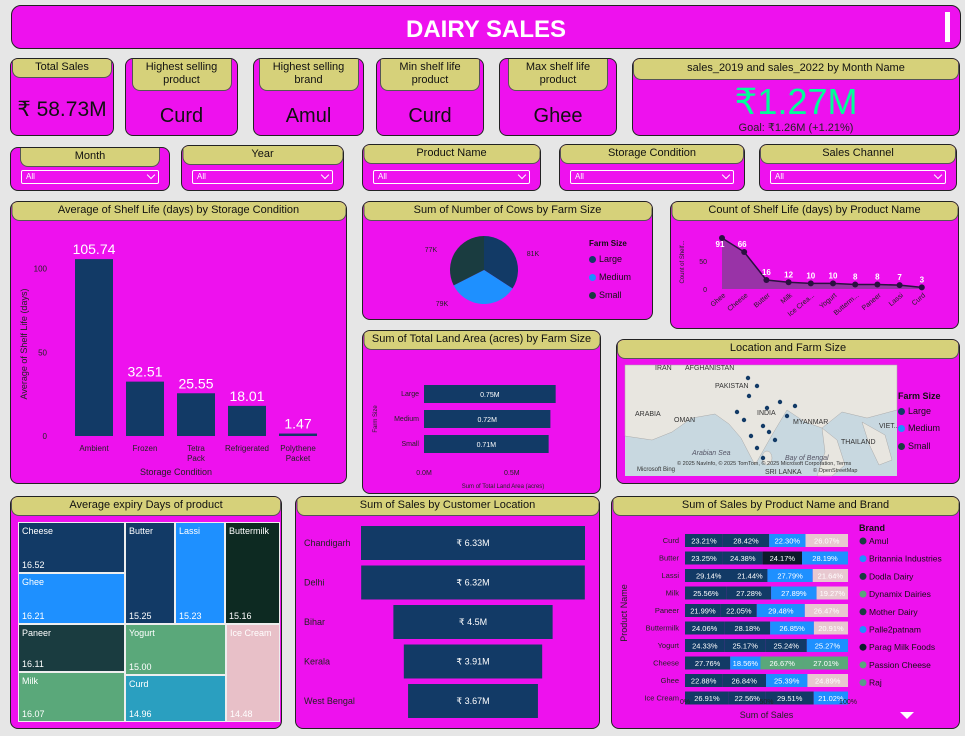 The width and height of the screenshot is (965, 736). I want to click on treemap-tile: Milk 16.07, so click(71, 697).